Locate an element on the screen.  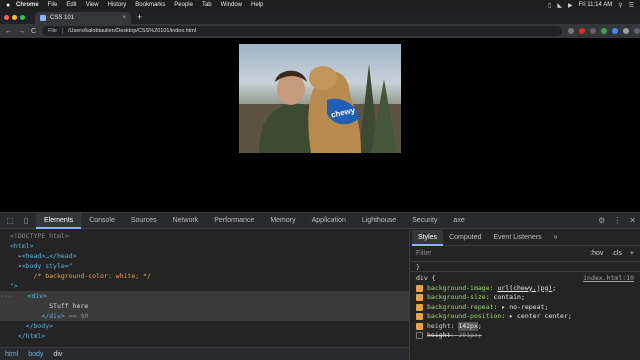
tab-title: CSS 101 is located at coordinates (62, 18).